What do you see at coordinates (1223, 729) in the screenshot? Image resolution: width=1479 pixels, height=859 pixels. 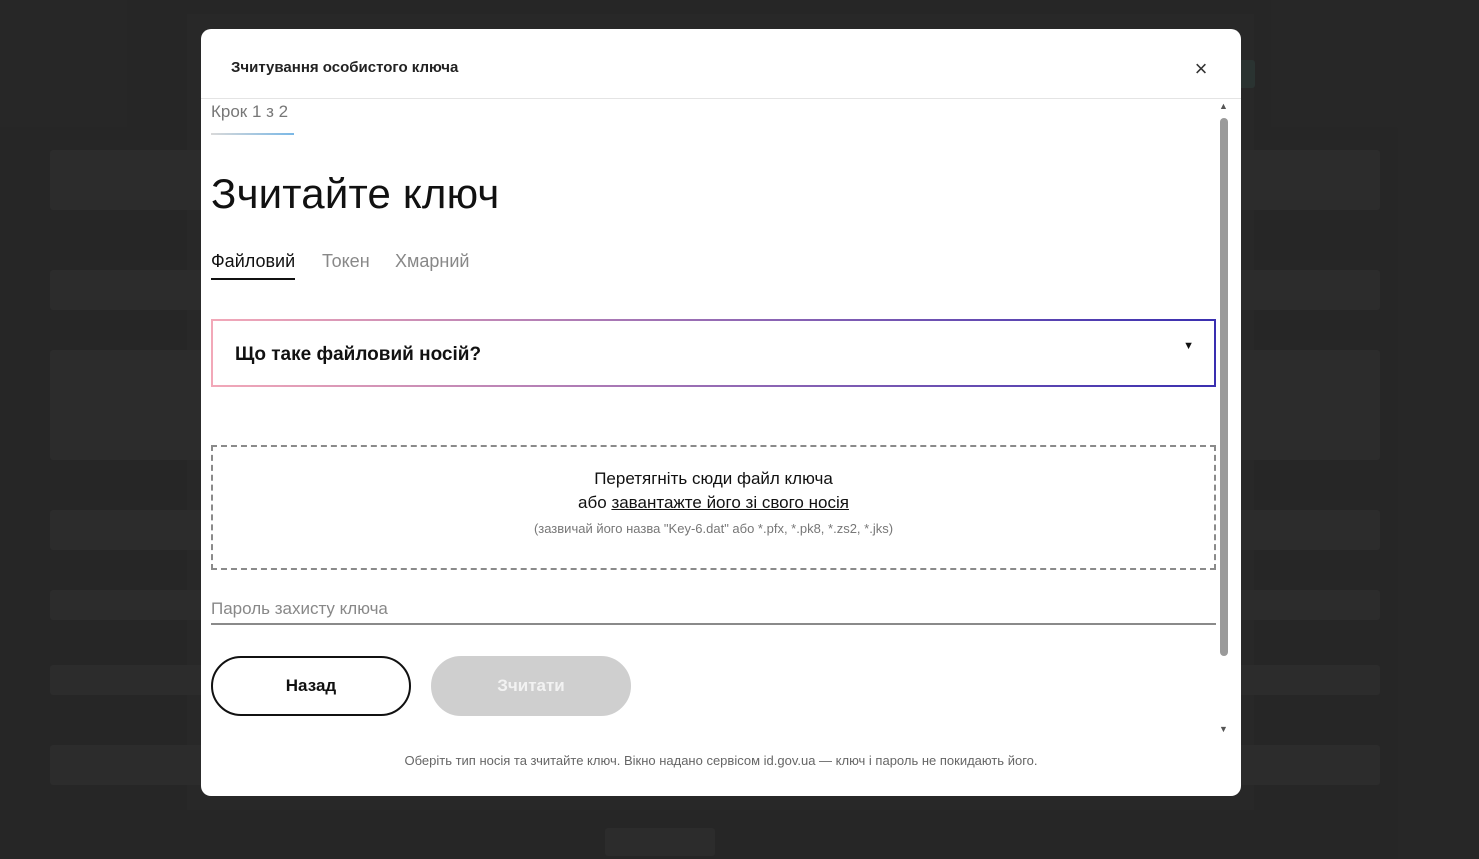 I see `scroll-down-icon: ▼` at bounding box center [1223, 729].